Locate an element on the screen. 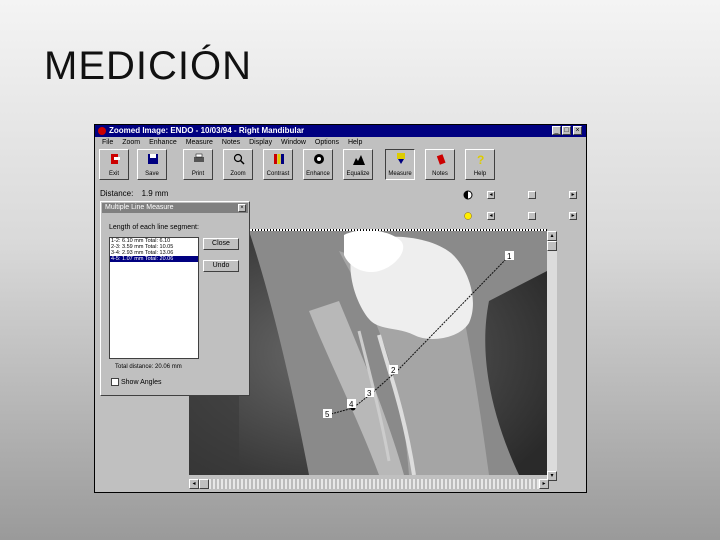 The width and height of the screenshot is (720, 540). menu-options: Options is located at coordinates (327, 142).